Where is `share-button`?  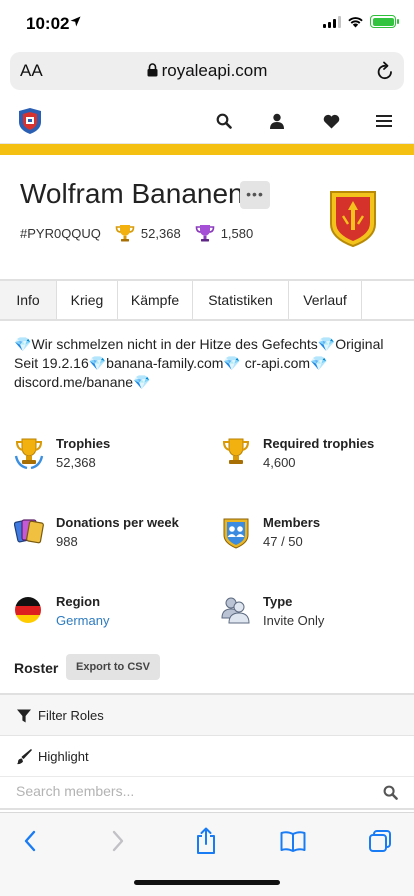 share-button is located at coordinates (206, 841).